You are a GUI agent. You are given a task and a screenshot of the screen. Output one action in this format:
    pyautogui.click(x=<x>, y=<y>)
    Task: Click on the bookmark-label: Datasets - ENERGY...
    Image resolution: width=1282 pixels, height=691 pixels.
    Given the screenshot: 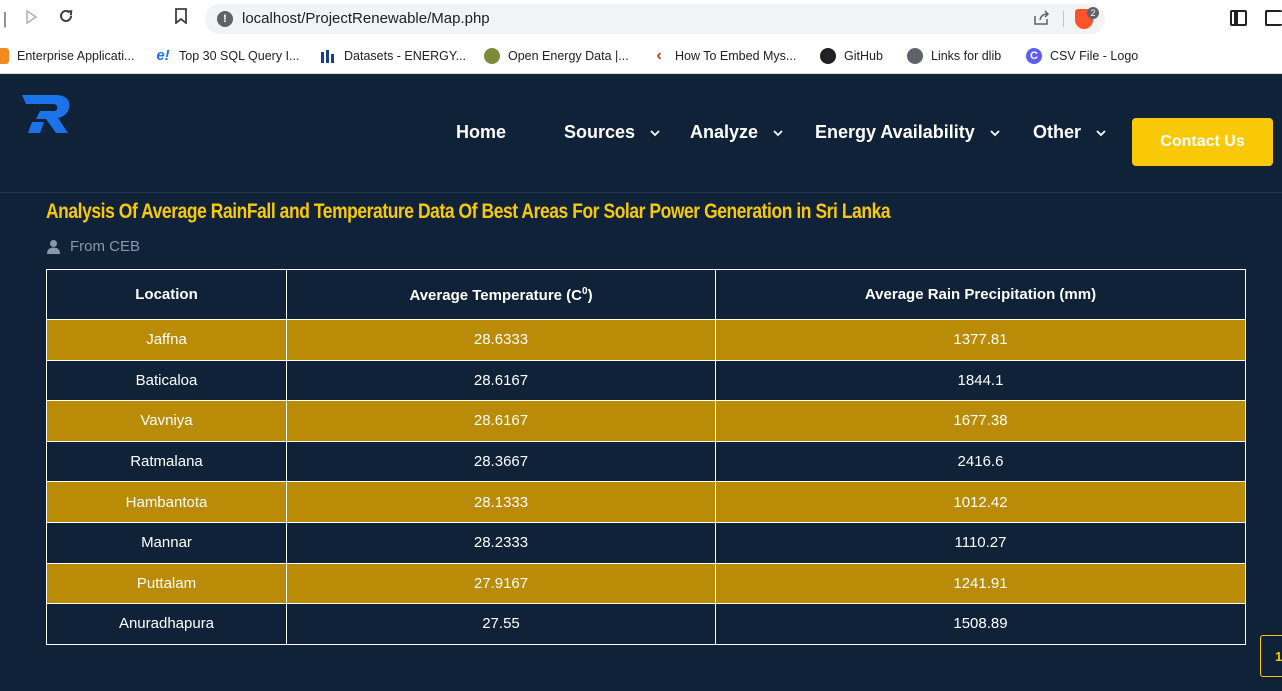 What is the action you would take?
    pyautogui.click(x=405, y=56)
    